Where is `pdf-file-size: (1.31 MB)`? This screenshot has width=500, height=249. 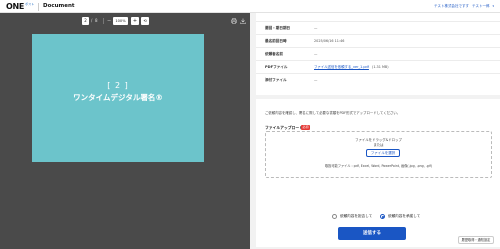
pdf-file-size: (1.31 MB) is located at coordinates (380, 67).